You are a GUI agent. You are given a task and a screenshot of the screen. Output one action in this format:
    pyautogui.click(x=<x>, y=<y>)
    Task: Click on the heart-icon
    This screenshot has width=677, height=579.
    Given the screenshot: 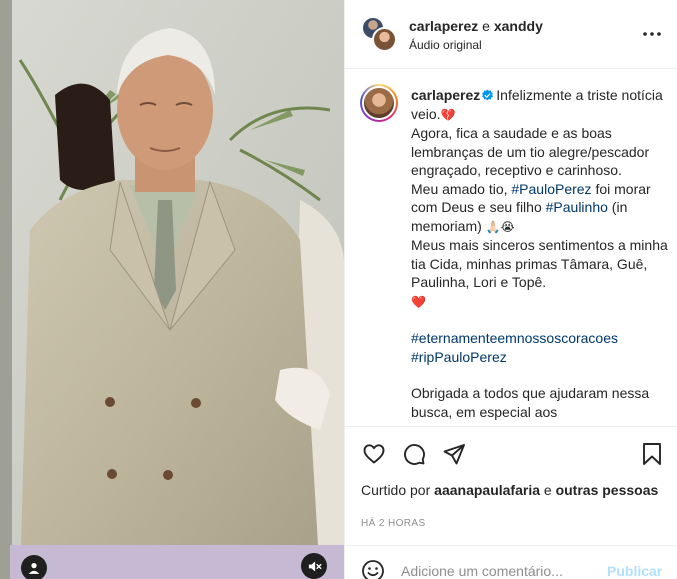 What is the action you would take?
    pyautogui.click(x=374, y=454)
    